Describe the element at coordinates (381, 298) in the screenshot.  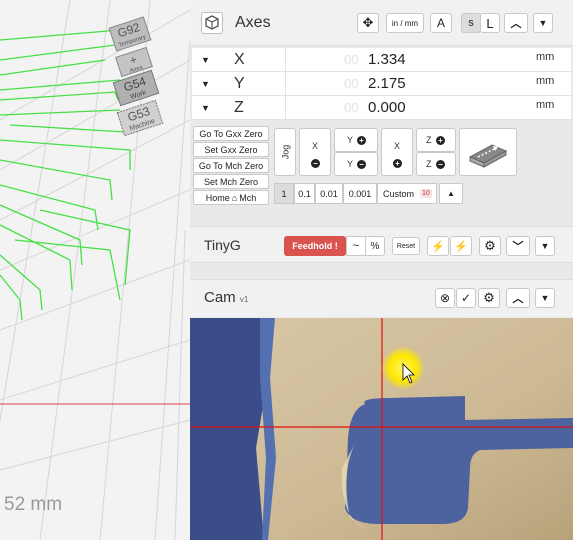
I see `cam-header: Cam v1 ⊗ ✓ ⚙ ︿ ▼` at that location.